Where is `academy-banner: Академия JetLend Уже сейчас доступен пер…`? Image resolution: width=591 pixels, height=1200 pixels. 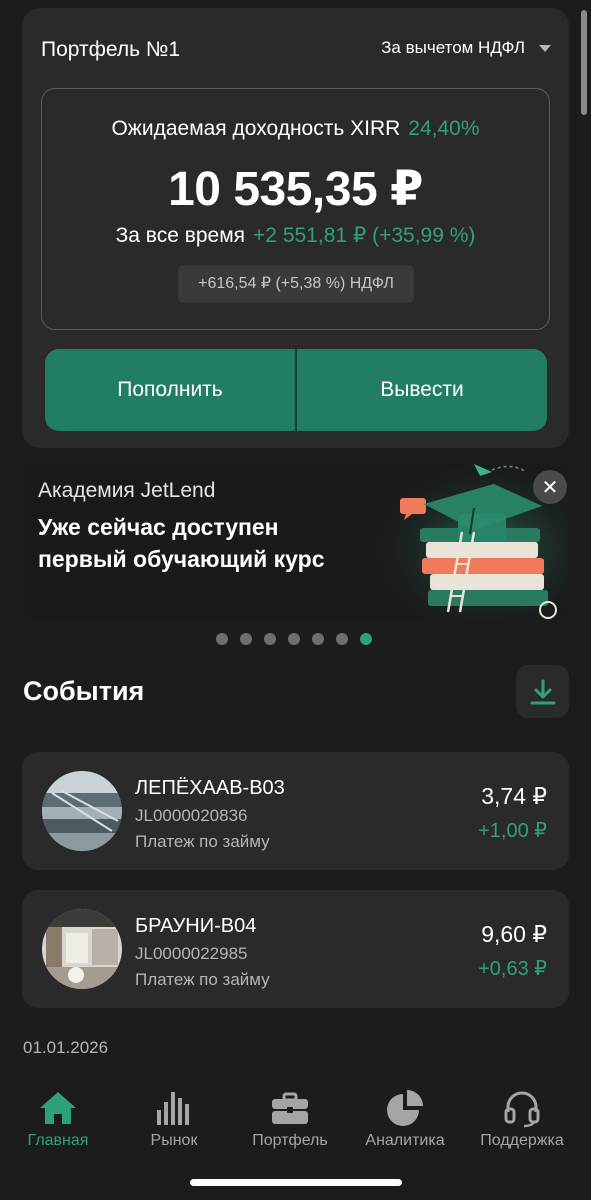 academy-banner: Академия JetLend Уже сейчас доступен пер… is located at coordinates (295, 541).